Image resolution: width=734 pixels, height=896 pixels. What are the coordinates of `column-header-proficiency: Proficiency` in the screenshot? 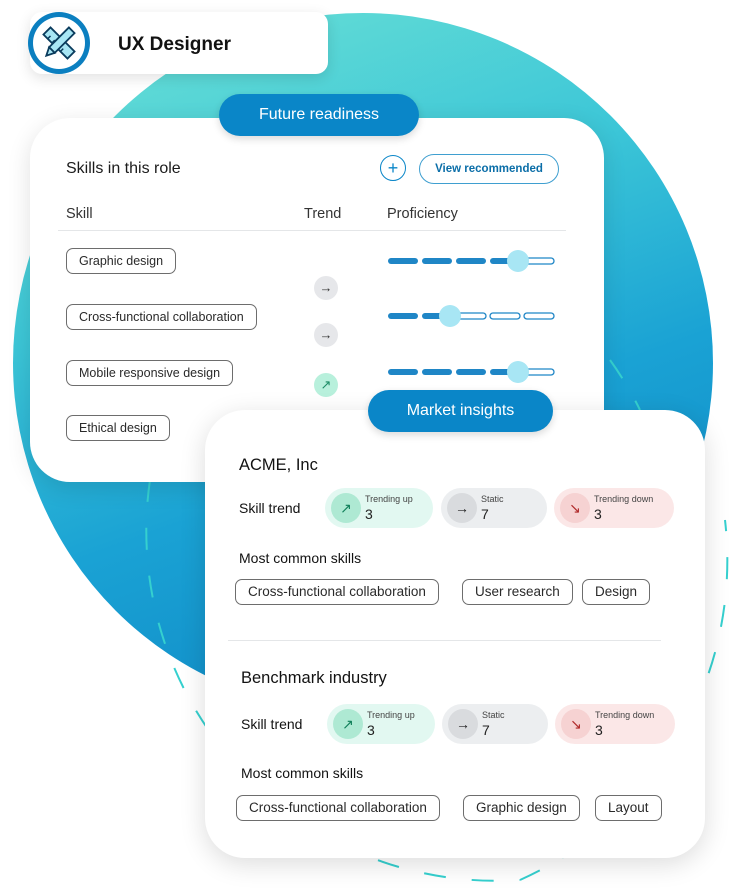 It's located at (422, 214).